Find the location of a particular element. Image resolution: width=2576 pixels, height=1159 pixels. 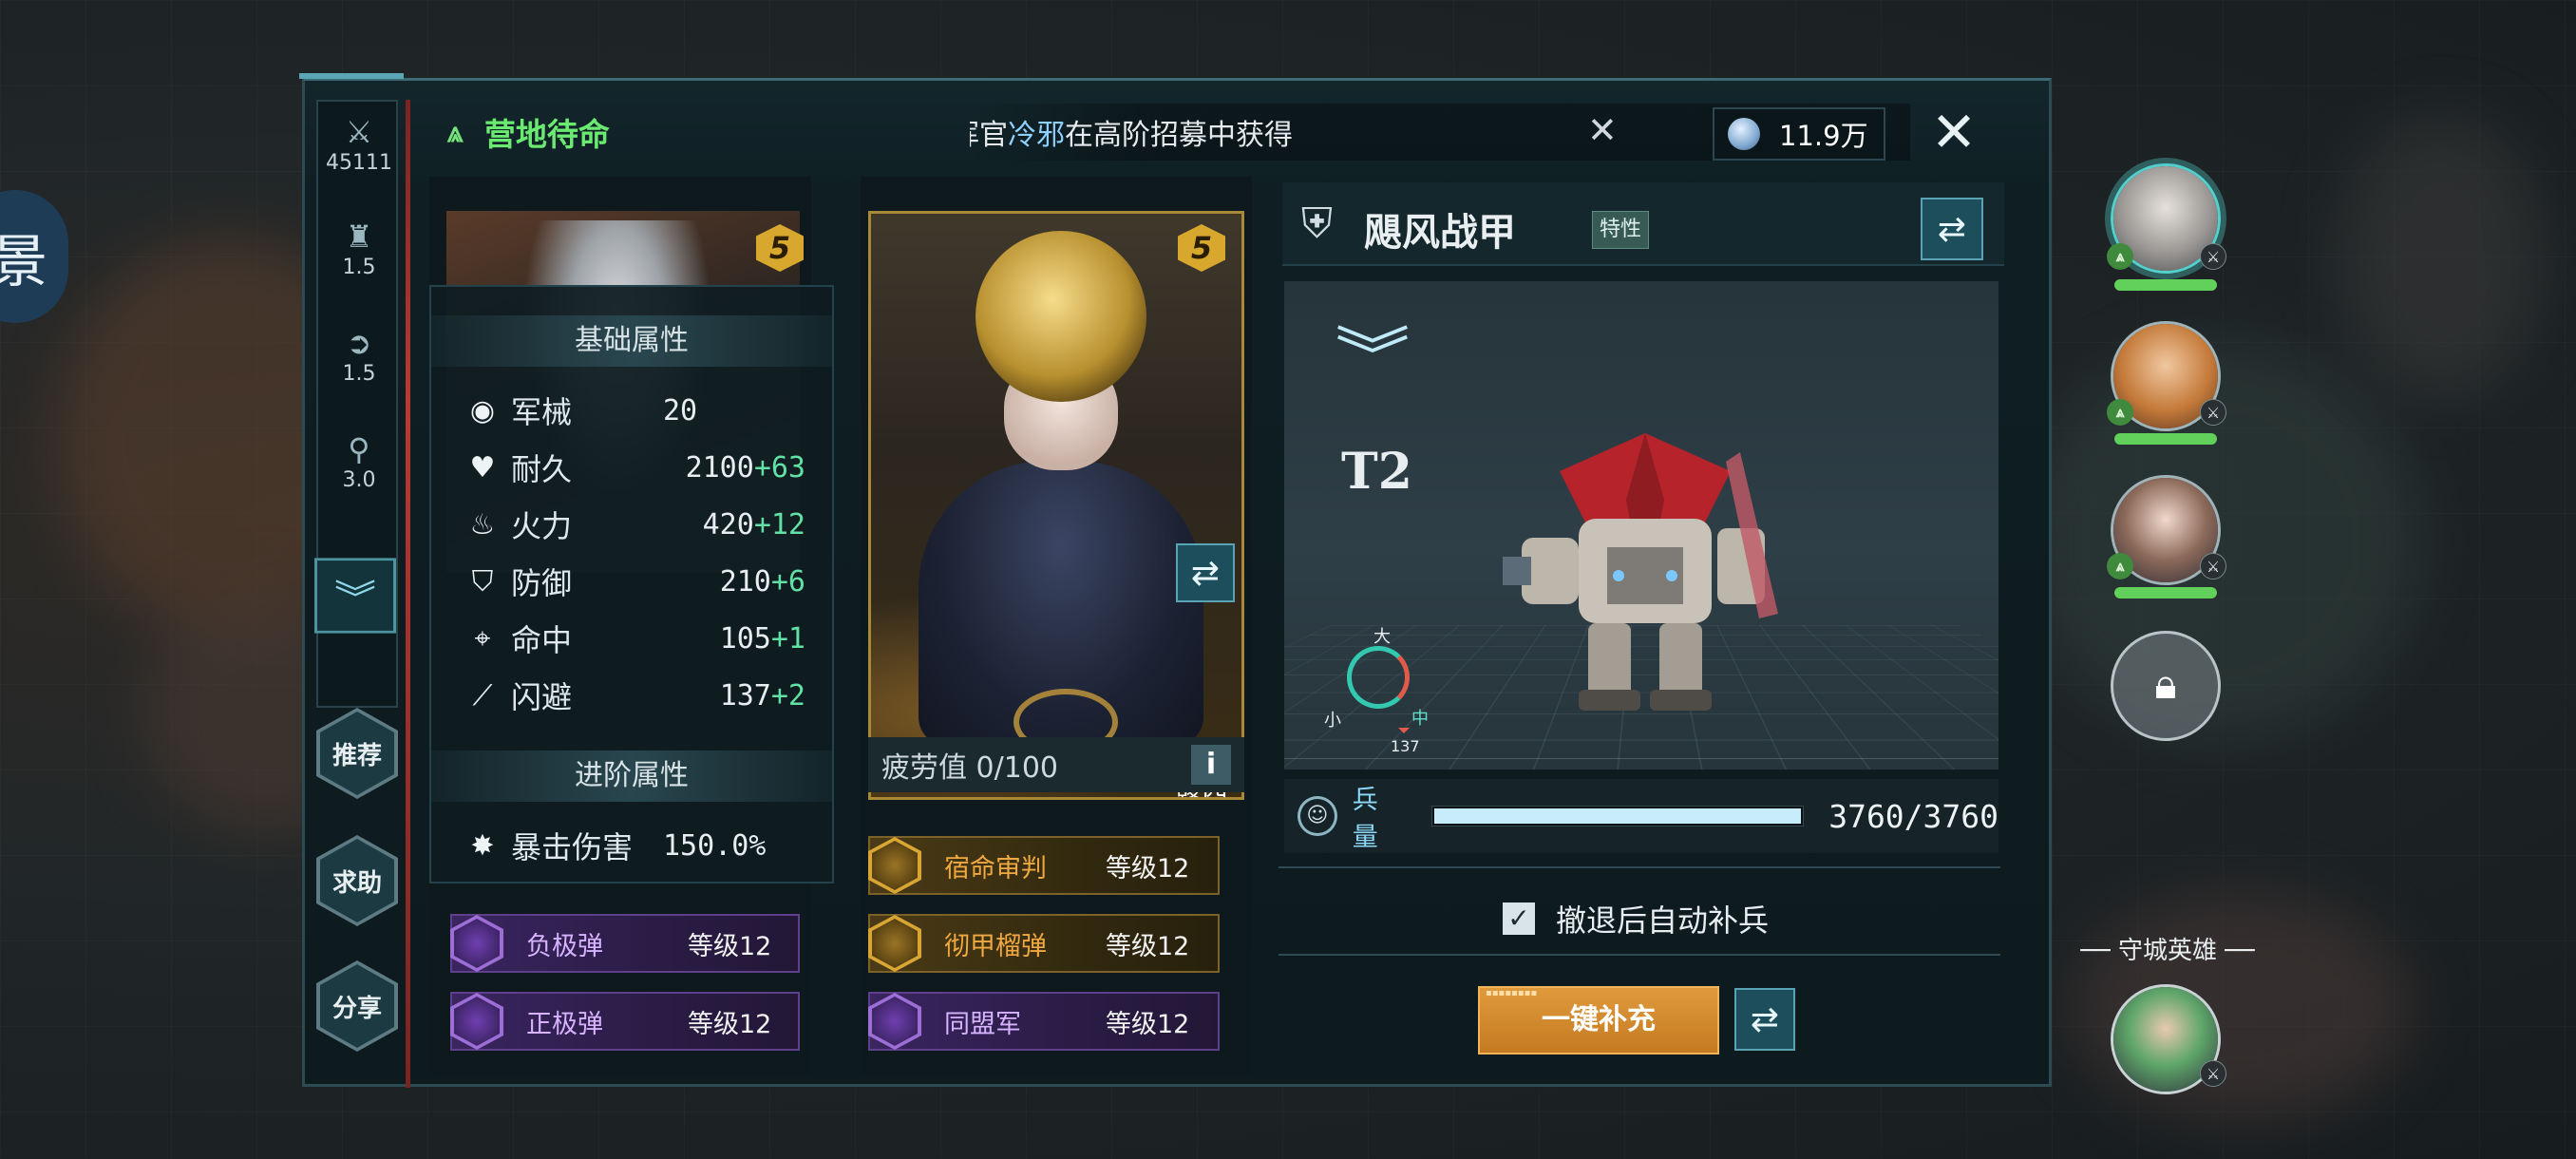

skill-name: 同盟军 is located at coordinates (982, 1024).